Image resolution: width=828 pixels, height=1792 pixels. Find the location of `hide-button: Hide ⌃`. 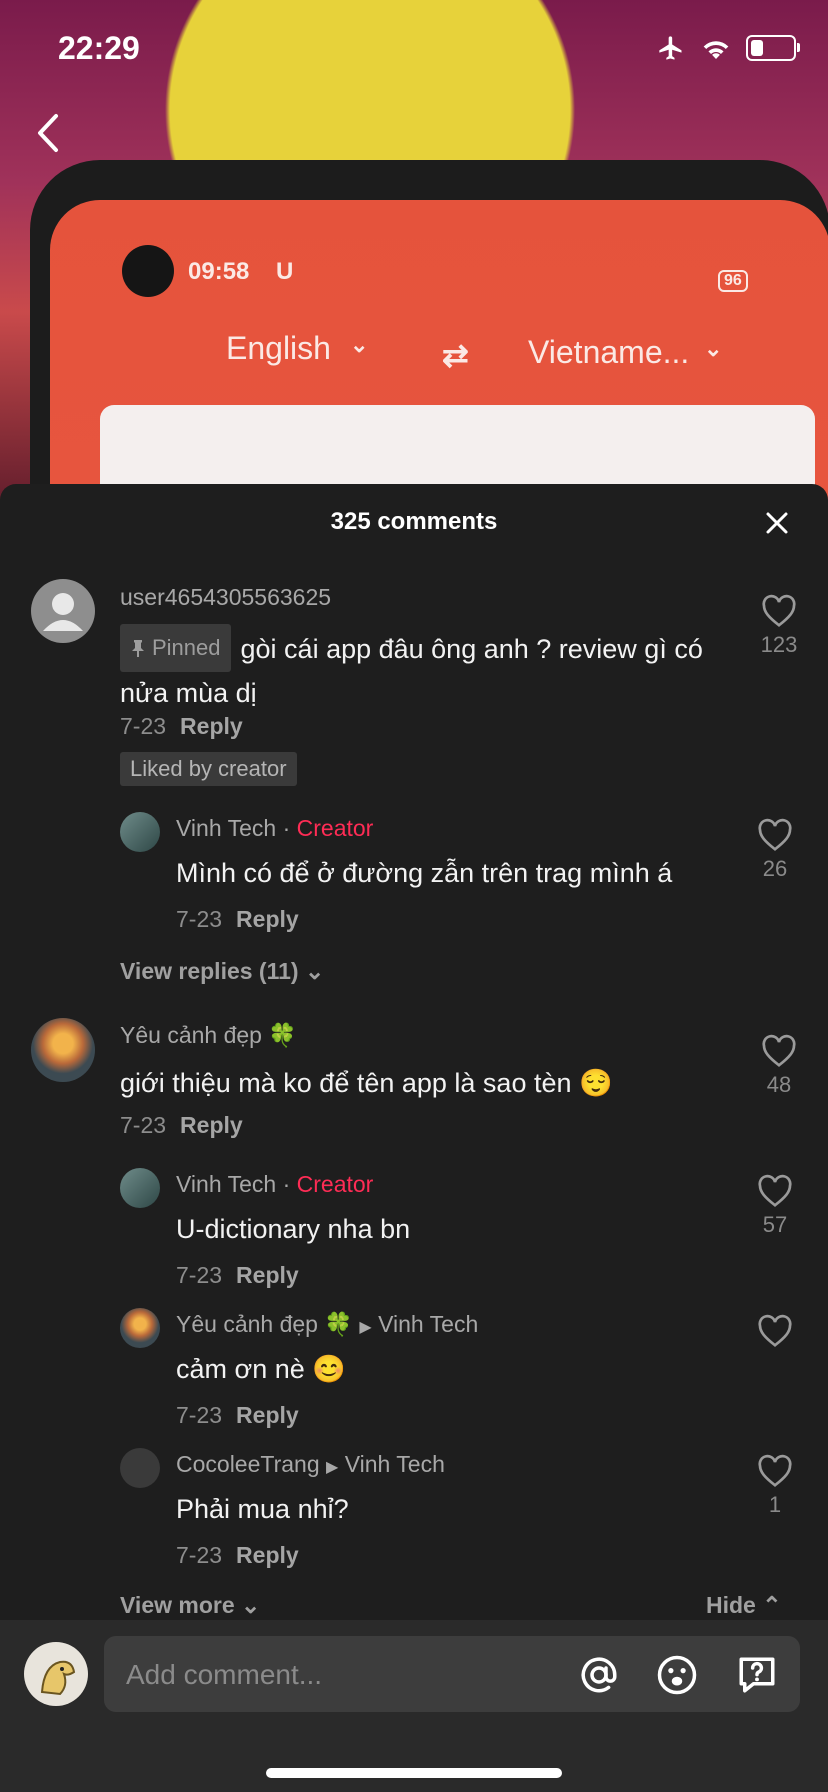

hide-button: Hide ⌃ is located at coordinates (744, 1605).